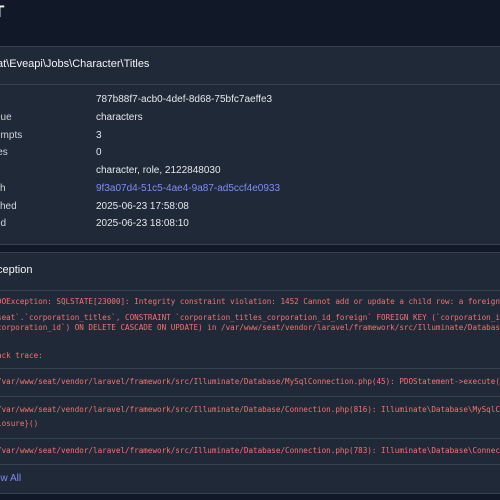 The height and width of the screenshot is (500, 500). Describe the element at coordinates (250, 139) in the screenshot. I see `detail-row-attempts: empts 3` at that location.